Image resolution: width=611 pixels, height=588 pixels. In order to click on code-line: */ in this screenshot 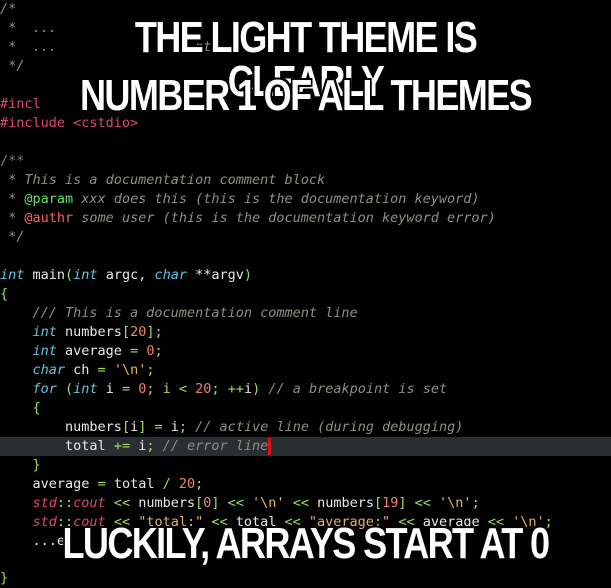, I will do `click(12, 237)`.